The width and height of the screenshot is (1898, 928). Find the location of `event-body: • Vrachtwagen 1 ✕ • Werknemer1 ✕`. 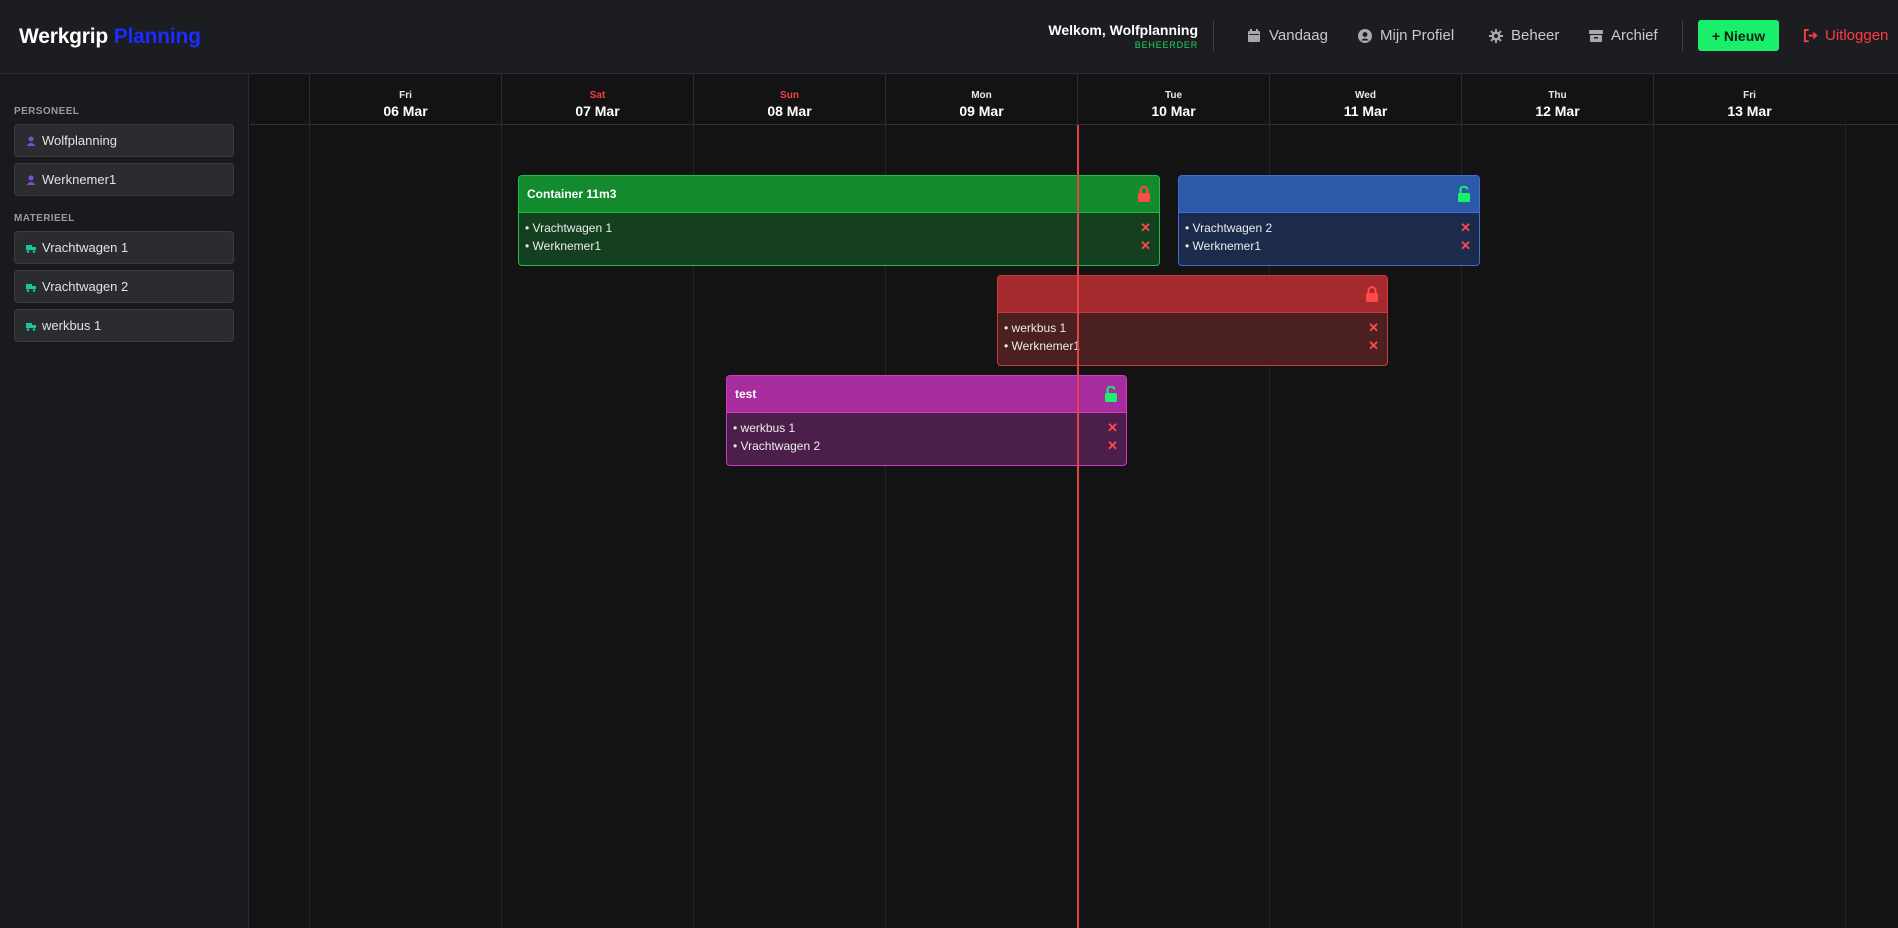

event-body: • Vrachtwagen 1 ✕ • Werknemer1 ✕ is located at coordinates (839, 234).